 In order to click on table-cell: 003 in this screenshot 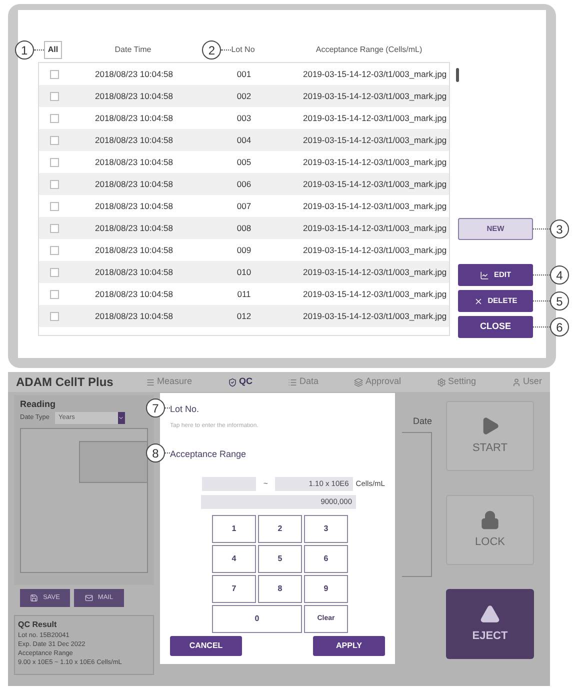, I will do `click(244, 118)`.